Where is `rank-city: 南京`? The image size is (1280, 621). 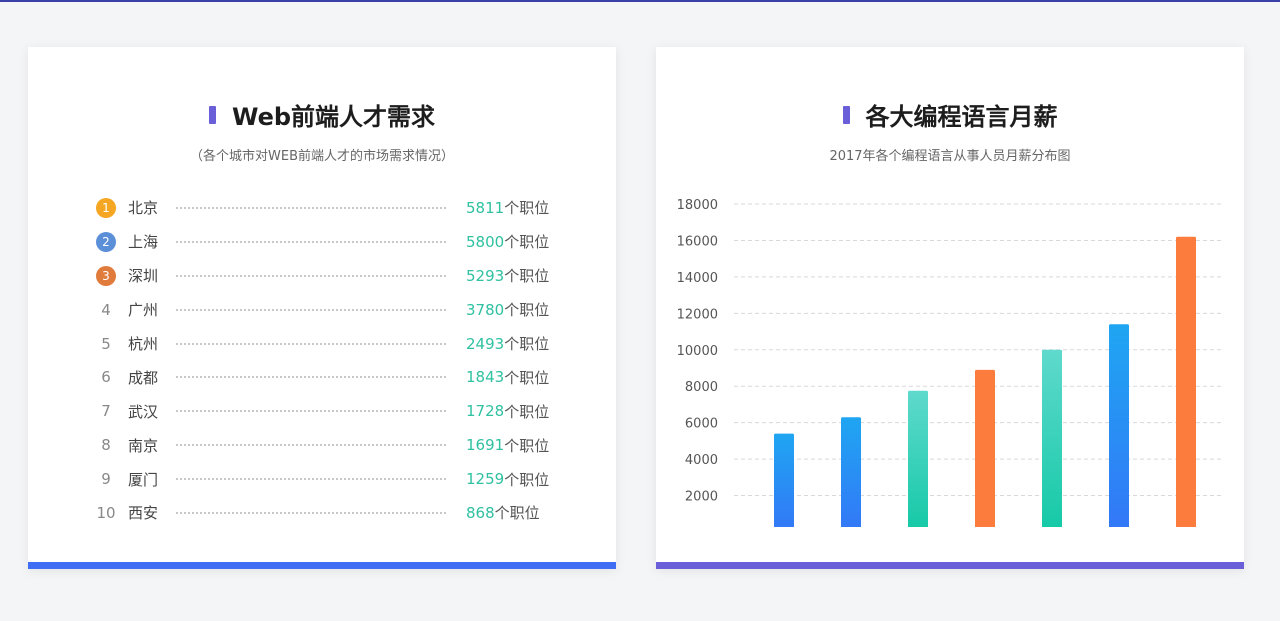 rank-city: 南京 is located at coordinates (143, 445).